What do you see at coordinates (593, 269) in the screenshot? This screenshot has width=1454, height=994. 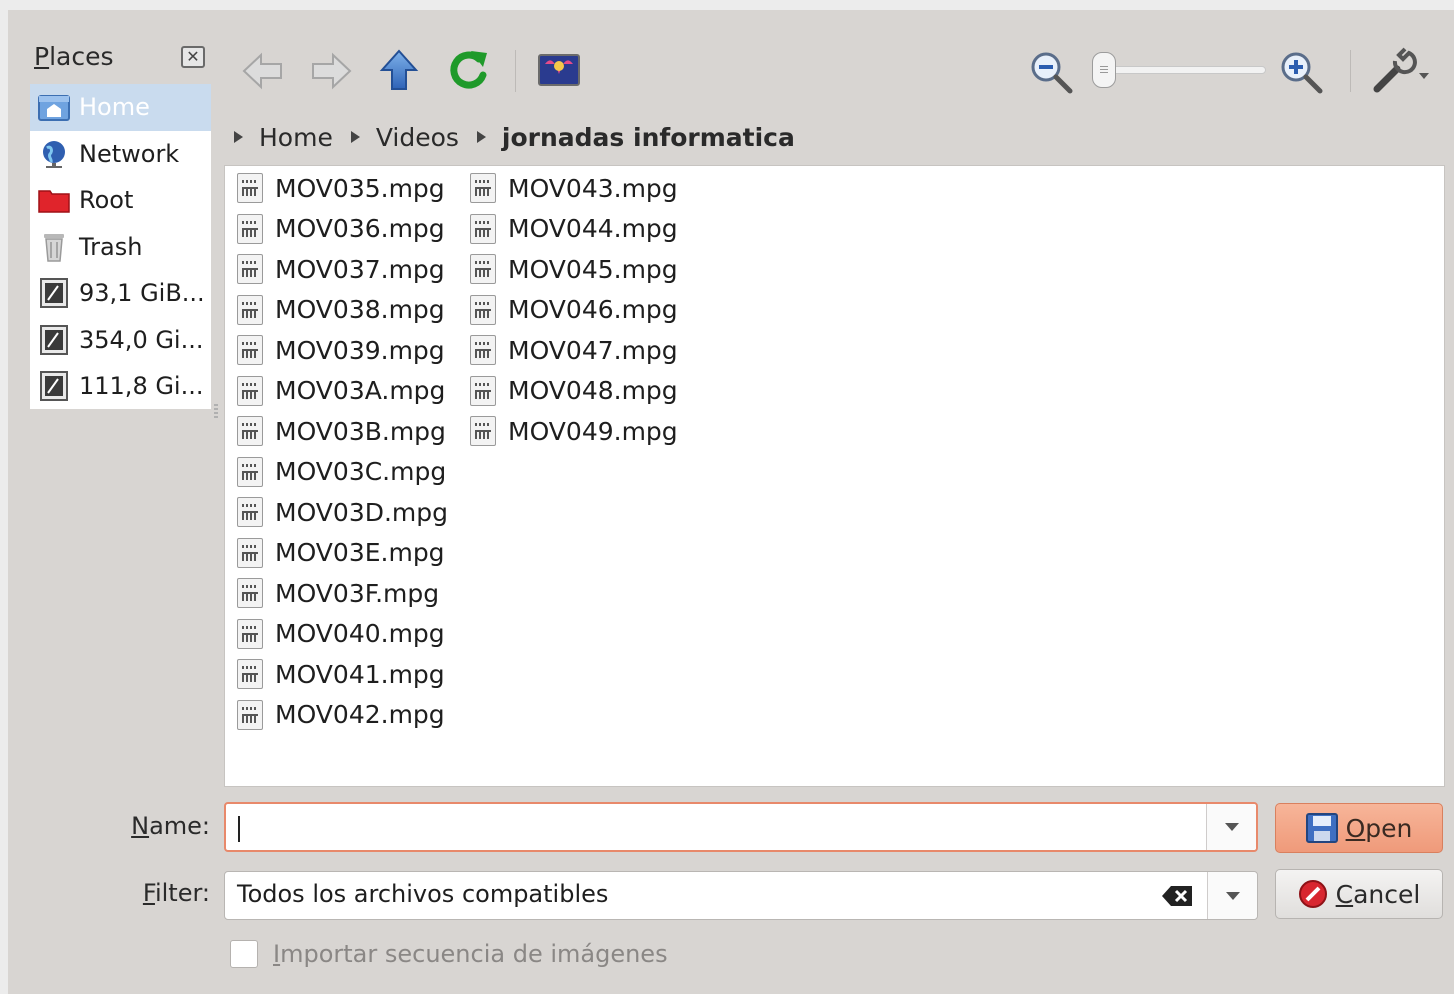 I see `file-name: MOV045.mpg` at bounding box center [593, 269].